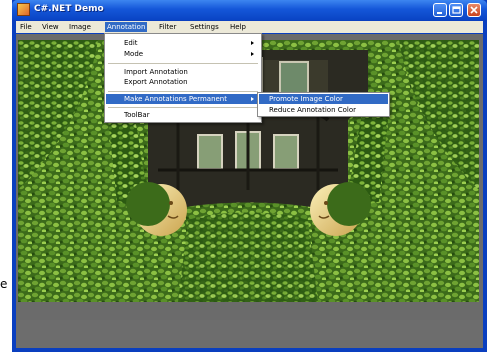 Image resolution: width=489 pixels, height=352 pixels. I want to click on menu-item-import-annotation: Import Annotation, so click(183, 72).